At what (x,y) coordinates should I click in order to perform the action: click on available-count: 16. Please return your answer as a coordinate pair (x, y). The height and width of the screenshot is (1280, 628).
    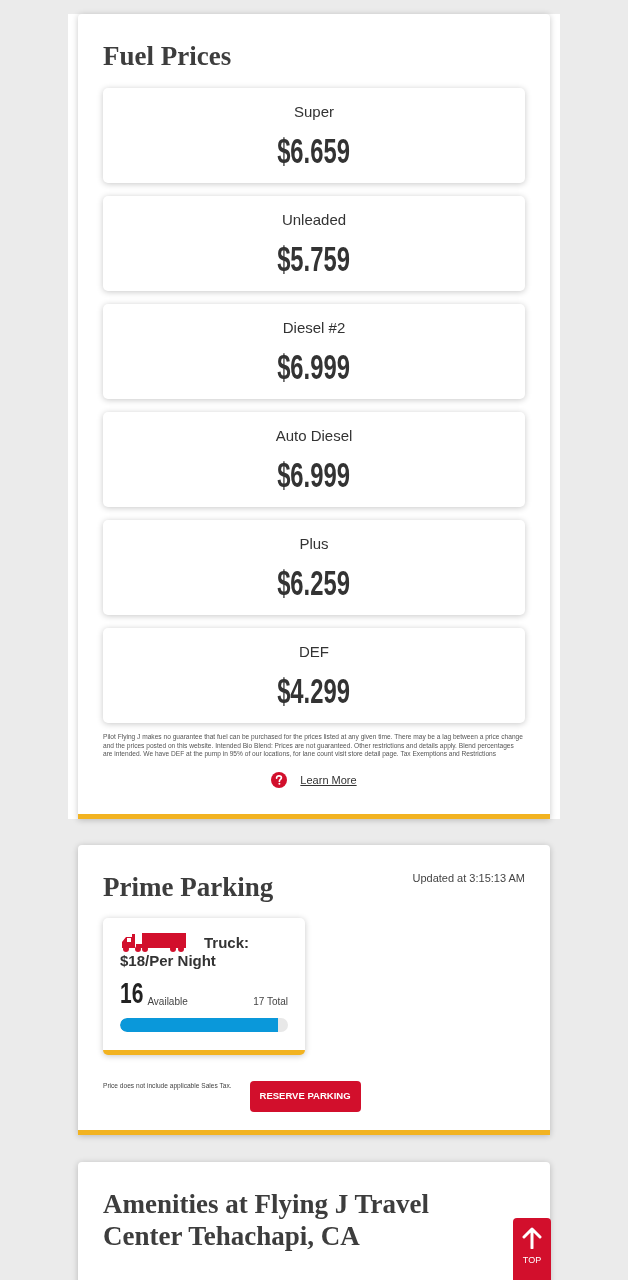
    Looking at the image, I should click on (132, 992).